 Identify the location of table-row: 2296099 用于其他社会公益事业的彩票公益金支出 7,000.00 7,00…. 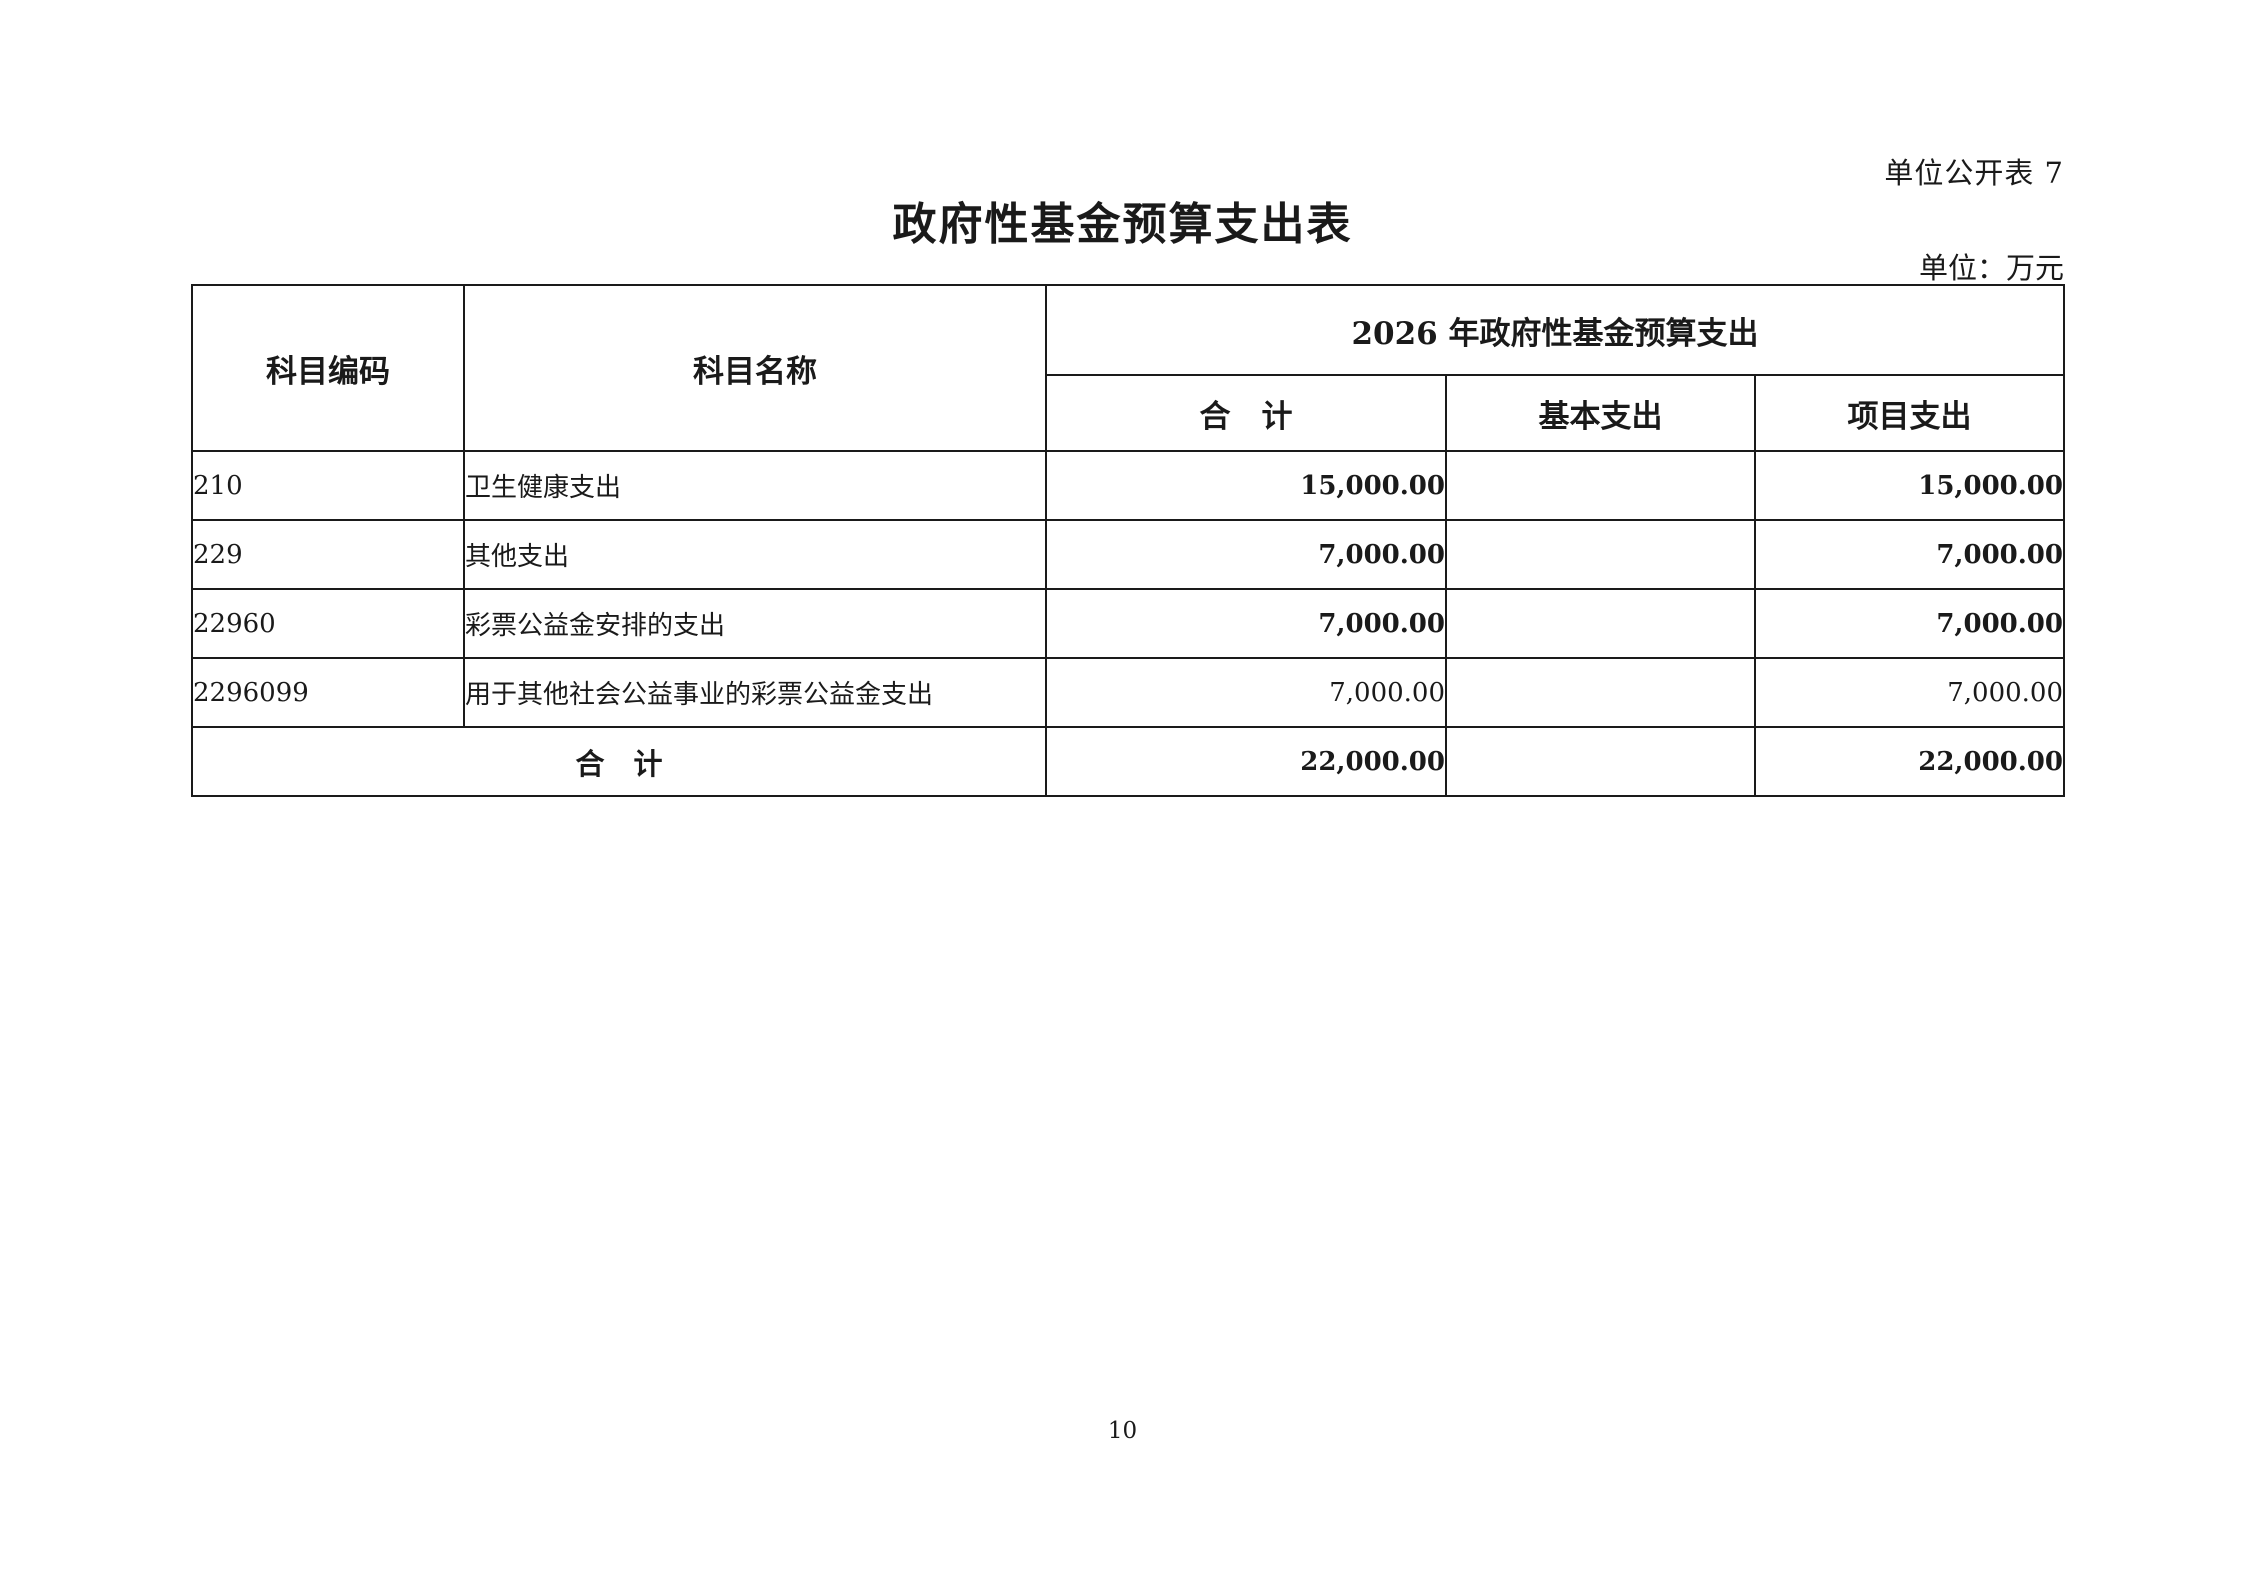
(1128, 692).